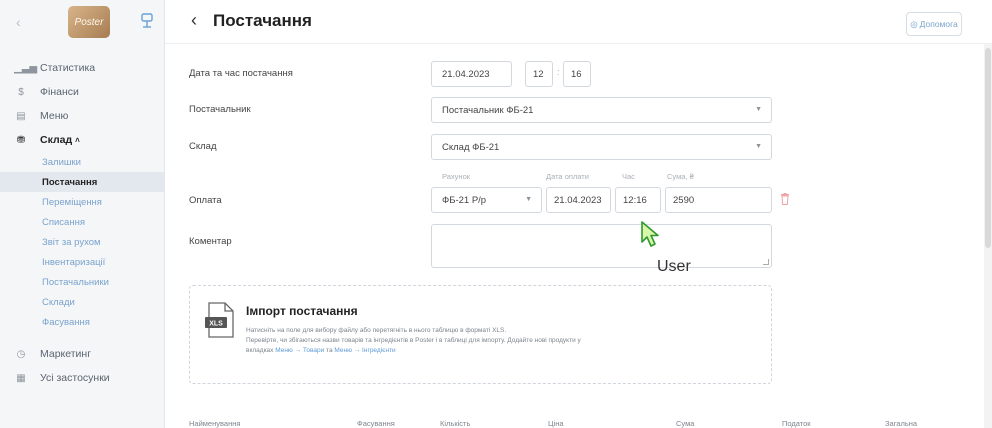 This screenshot has height=428, width=992. What do you see at coordinates (456, 176) in the screenshot?
I see `account-mini-label: Рахунок` at bounding box center [456, 176].